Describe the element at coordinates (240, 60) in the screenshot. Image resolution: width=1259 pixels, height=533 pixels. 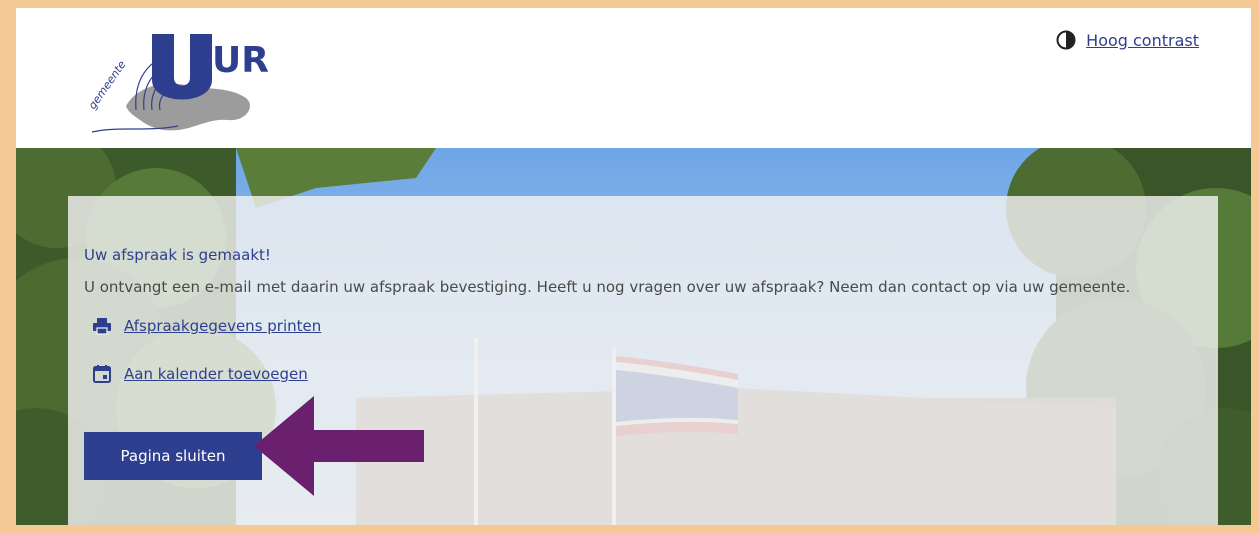
I see `logo-text: URK` at that location.